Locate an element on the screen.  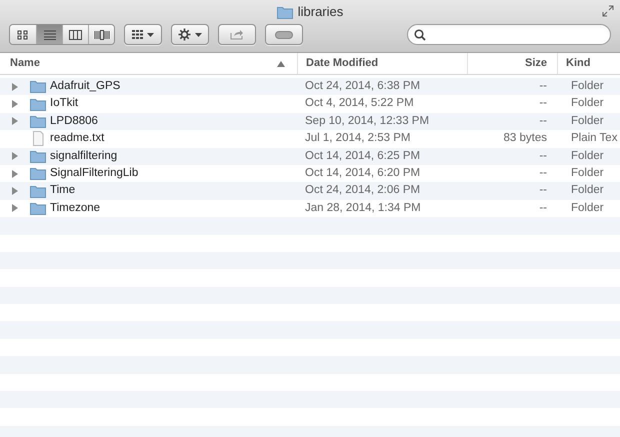
date-modified: Oct 24, 2014, 6:38 PM is located at coordinates (363, 86).